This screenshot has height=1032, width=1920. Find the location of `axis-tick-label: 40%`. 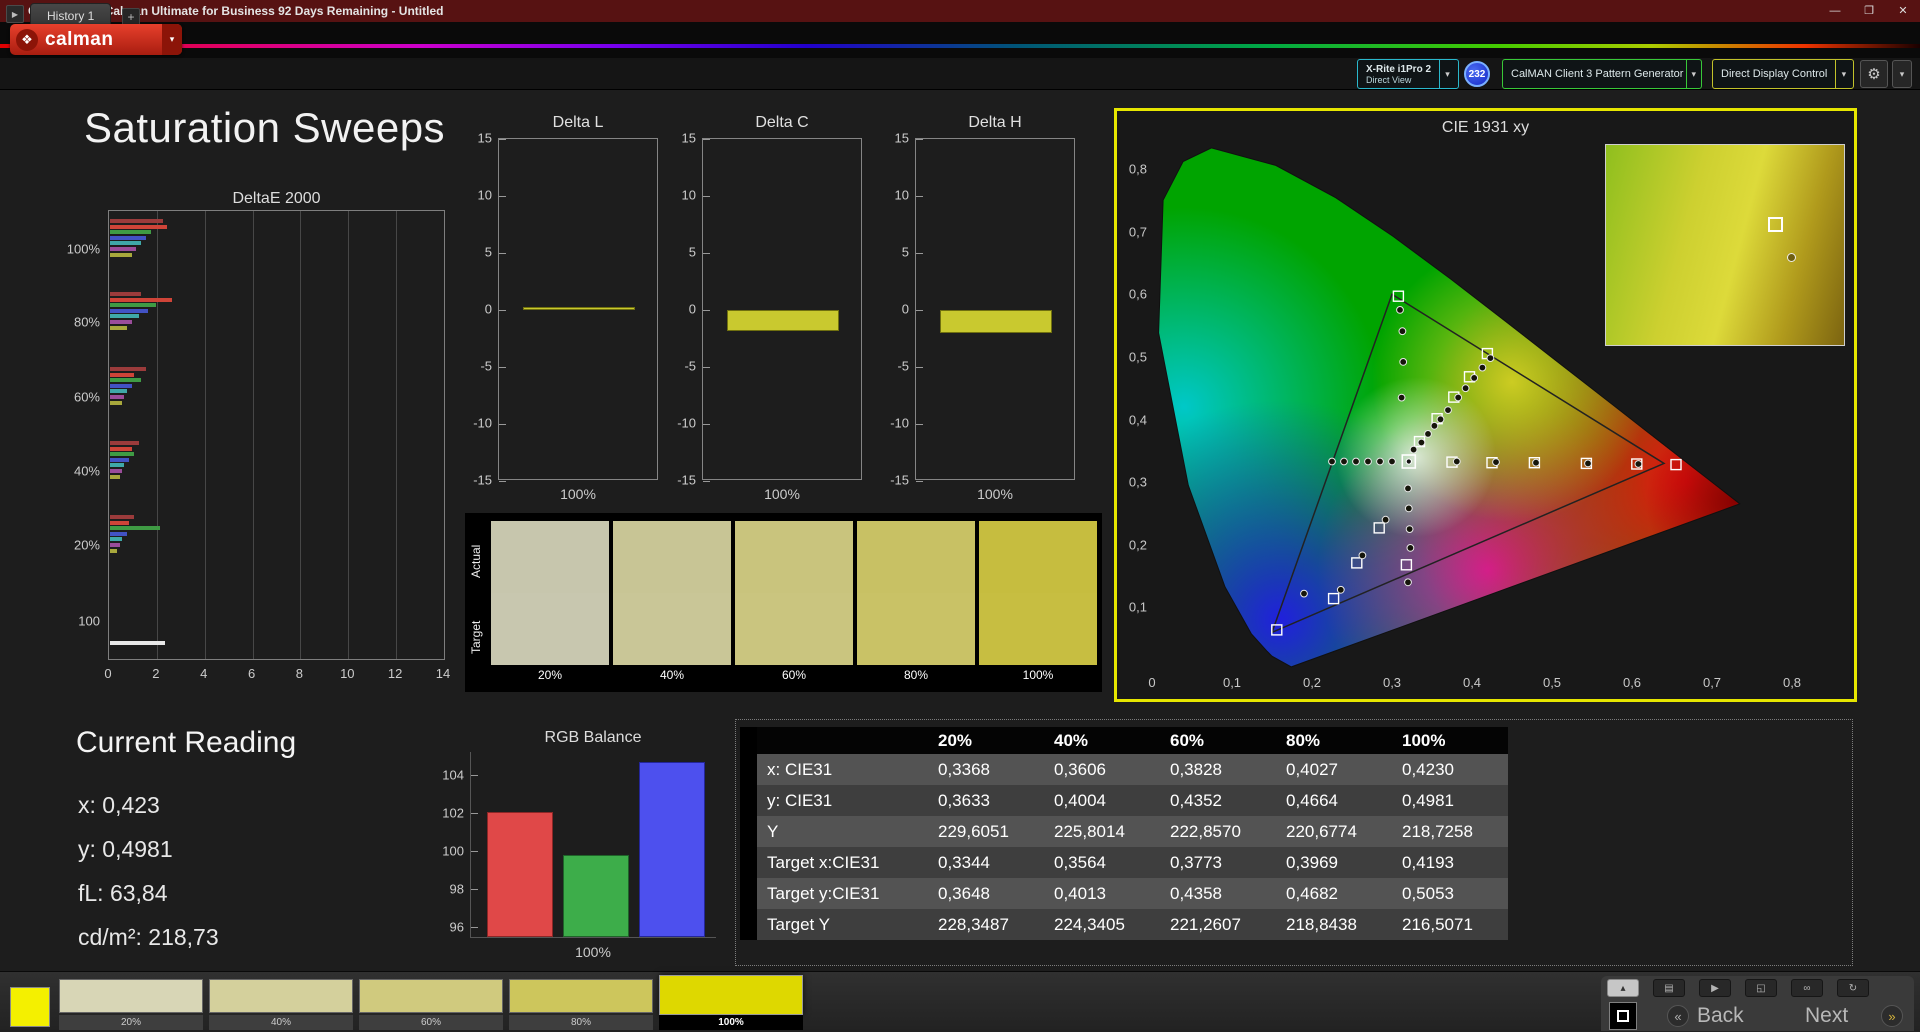

axis-tick-label: 40% is located at coordinates (86, 471).